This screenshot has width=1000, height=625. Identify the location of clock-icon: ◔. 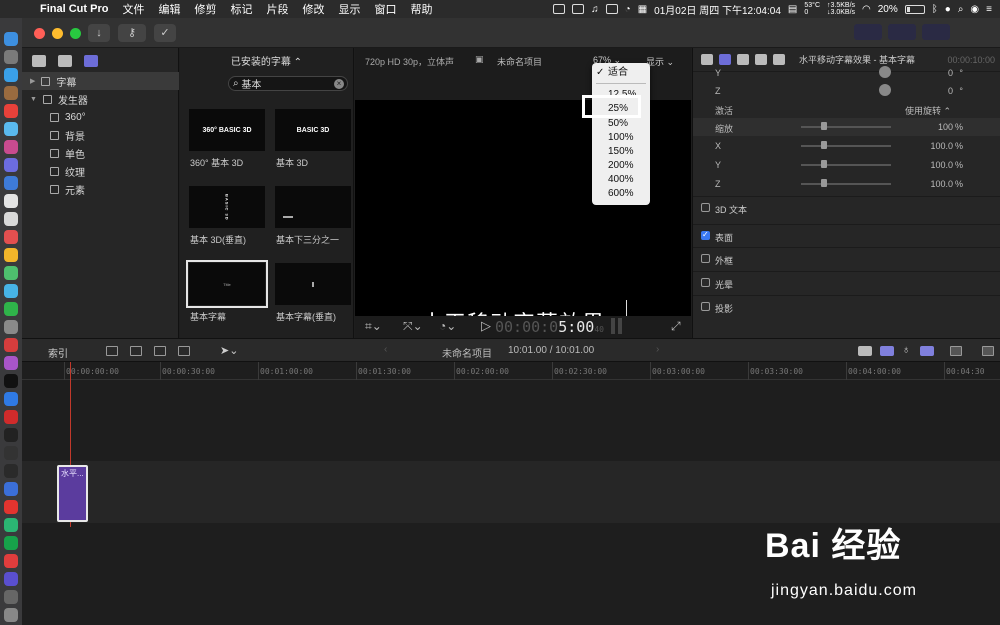
(628, 9).